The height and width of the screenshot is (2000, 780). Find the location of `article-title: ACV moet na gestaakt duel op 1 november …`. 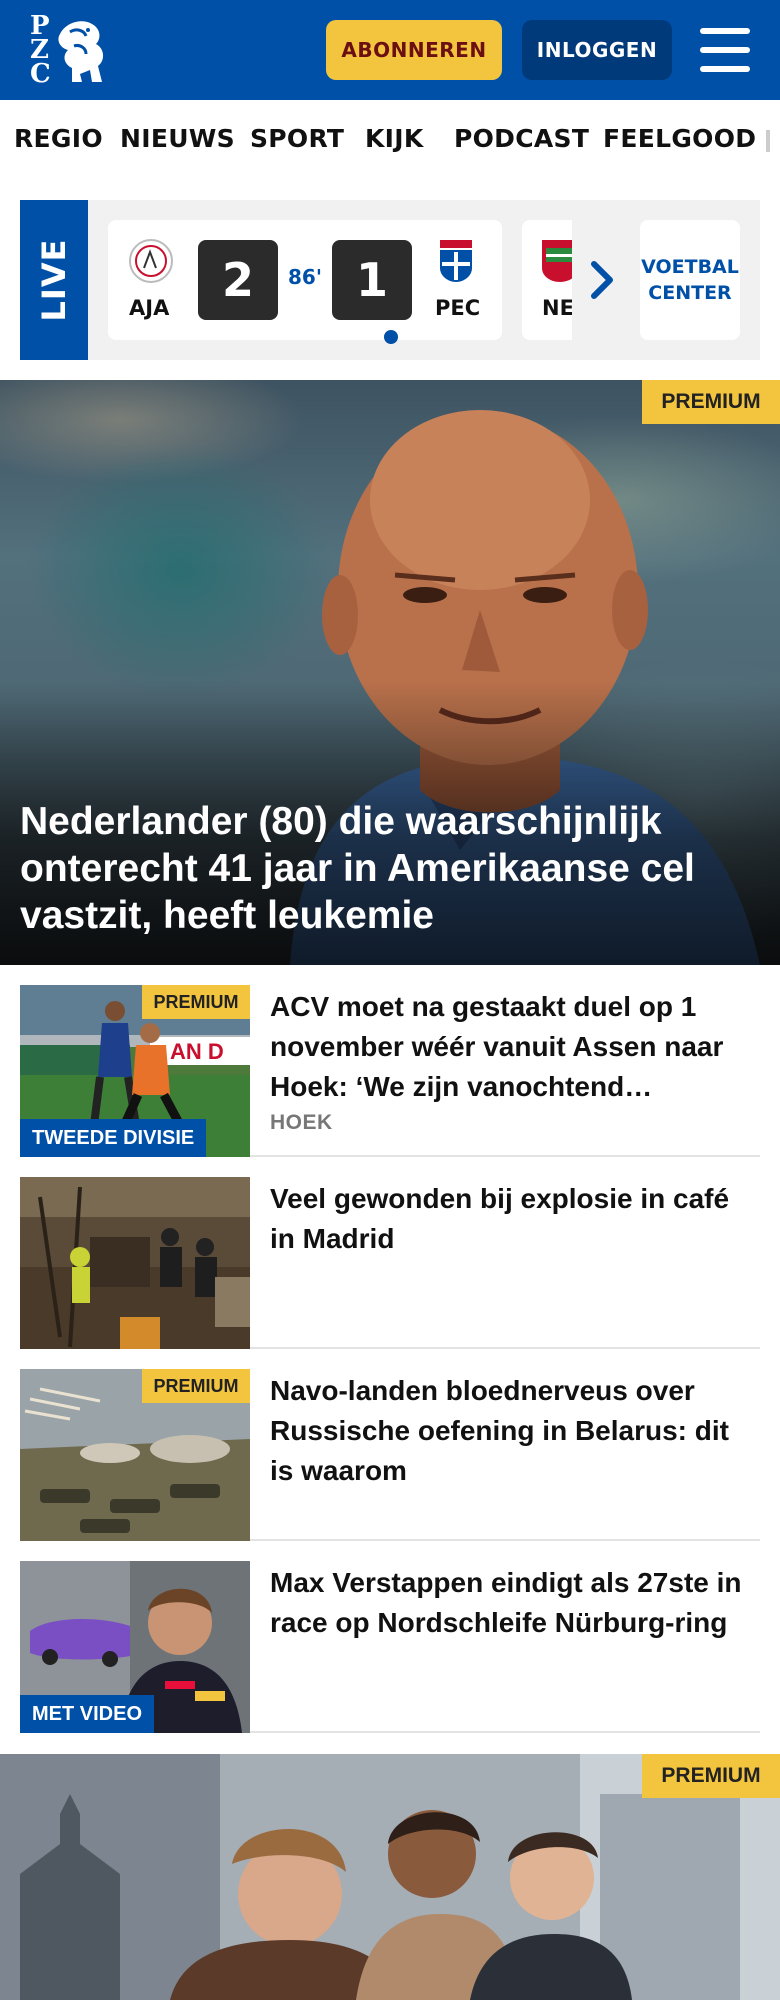

article-title: ACV moet na gestaakt duel op 1 november … is located at coordinates (515, 1047).